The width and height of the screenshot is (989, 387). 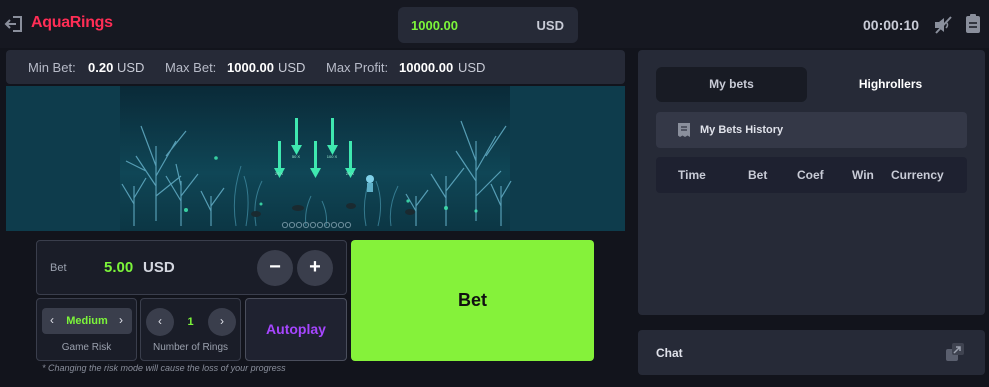 What do you see at coordinates (434, 25) in the screenshot?
I see `balance-amount: 1000.00` at bounding box center [434, 25].